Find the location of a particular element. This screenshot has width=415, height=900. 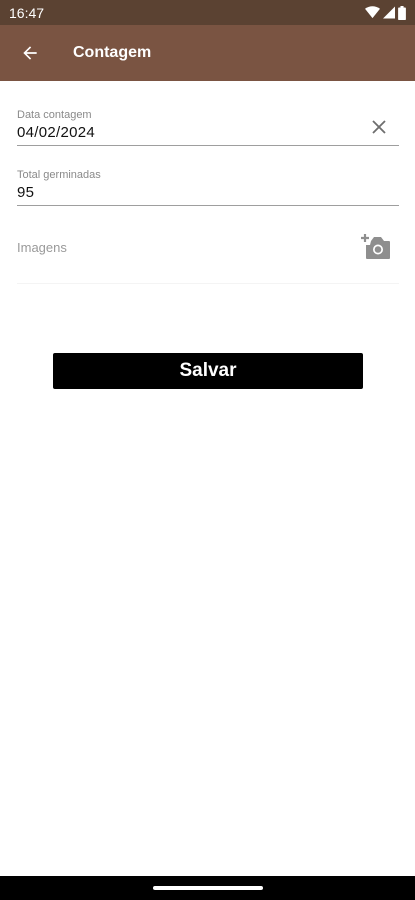

battery-icon is located at coordinates (402, 12).